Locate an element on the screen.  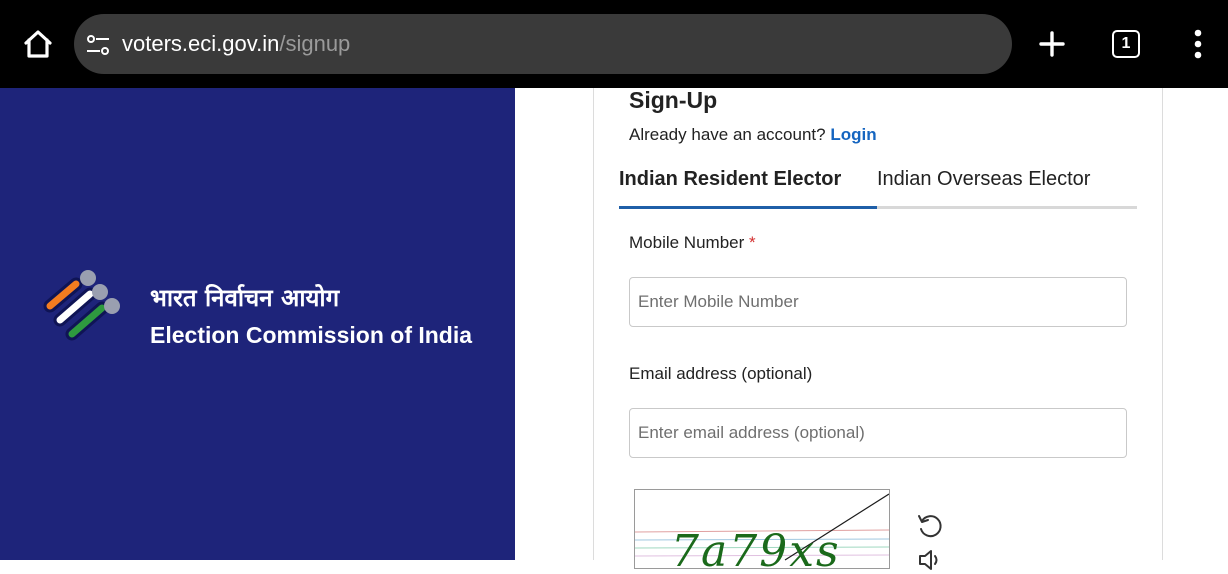
brand-name-hindi: भारत निर्वाचन आयोग is located at coordinates (245, 298).